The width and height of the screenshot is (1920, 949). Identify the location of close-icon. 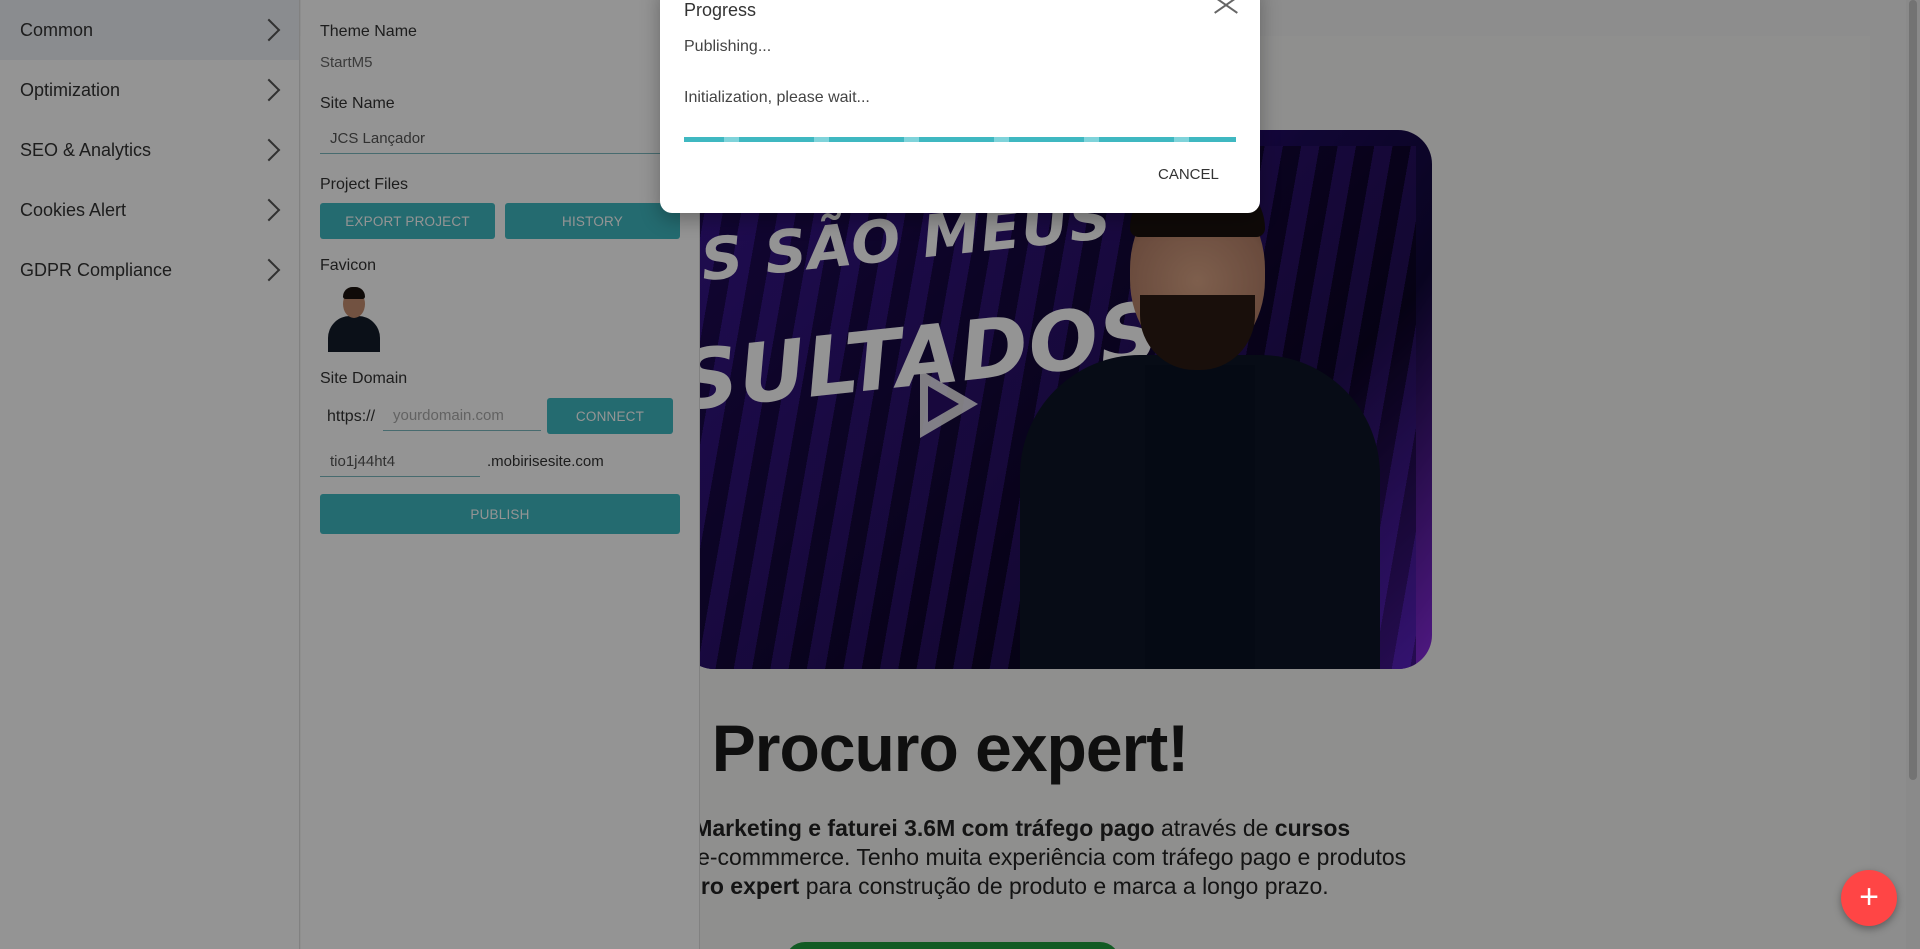
(1225, 8).